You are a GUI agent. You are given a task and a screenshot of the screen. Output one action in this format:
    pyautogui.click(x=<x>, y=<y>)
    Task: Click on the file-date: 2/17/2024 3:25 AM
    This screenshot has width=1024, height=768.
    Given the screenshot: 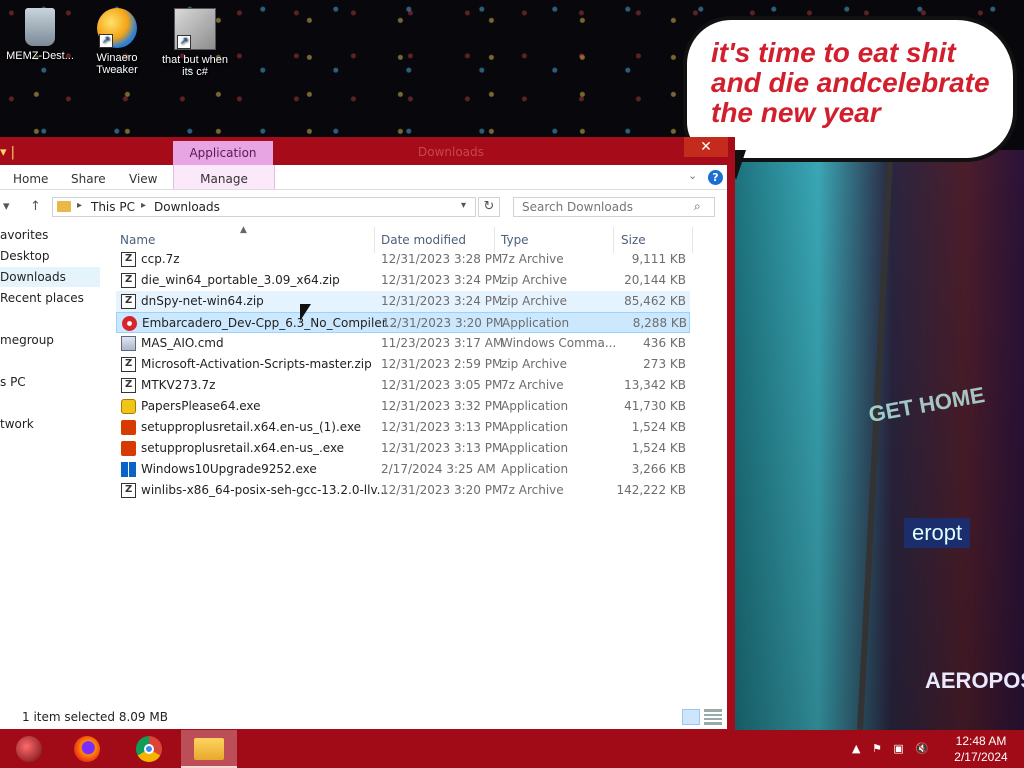 What is the action you would take?
    pyautogui.click(x=438, y=469)
    